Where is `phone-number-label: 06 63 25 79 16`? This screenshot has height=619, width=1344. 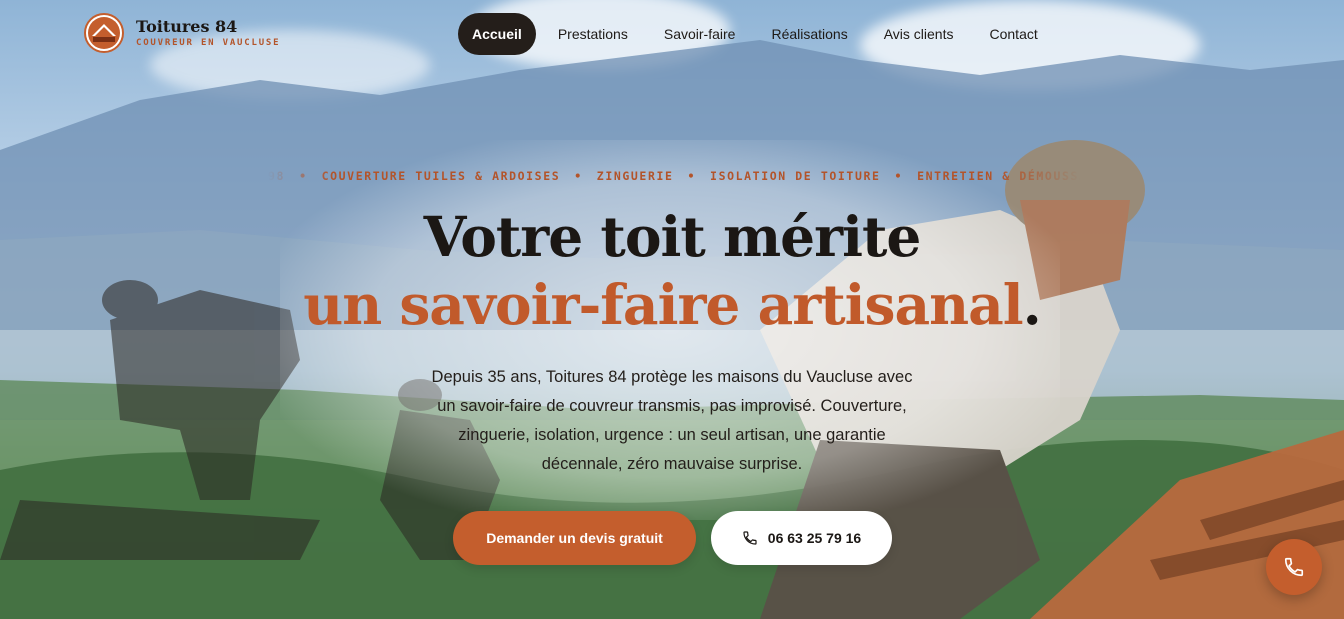
phone-number-label: 06 63 25 79 16 is located at coordinates (814, 538).